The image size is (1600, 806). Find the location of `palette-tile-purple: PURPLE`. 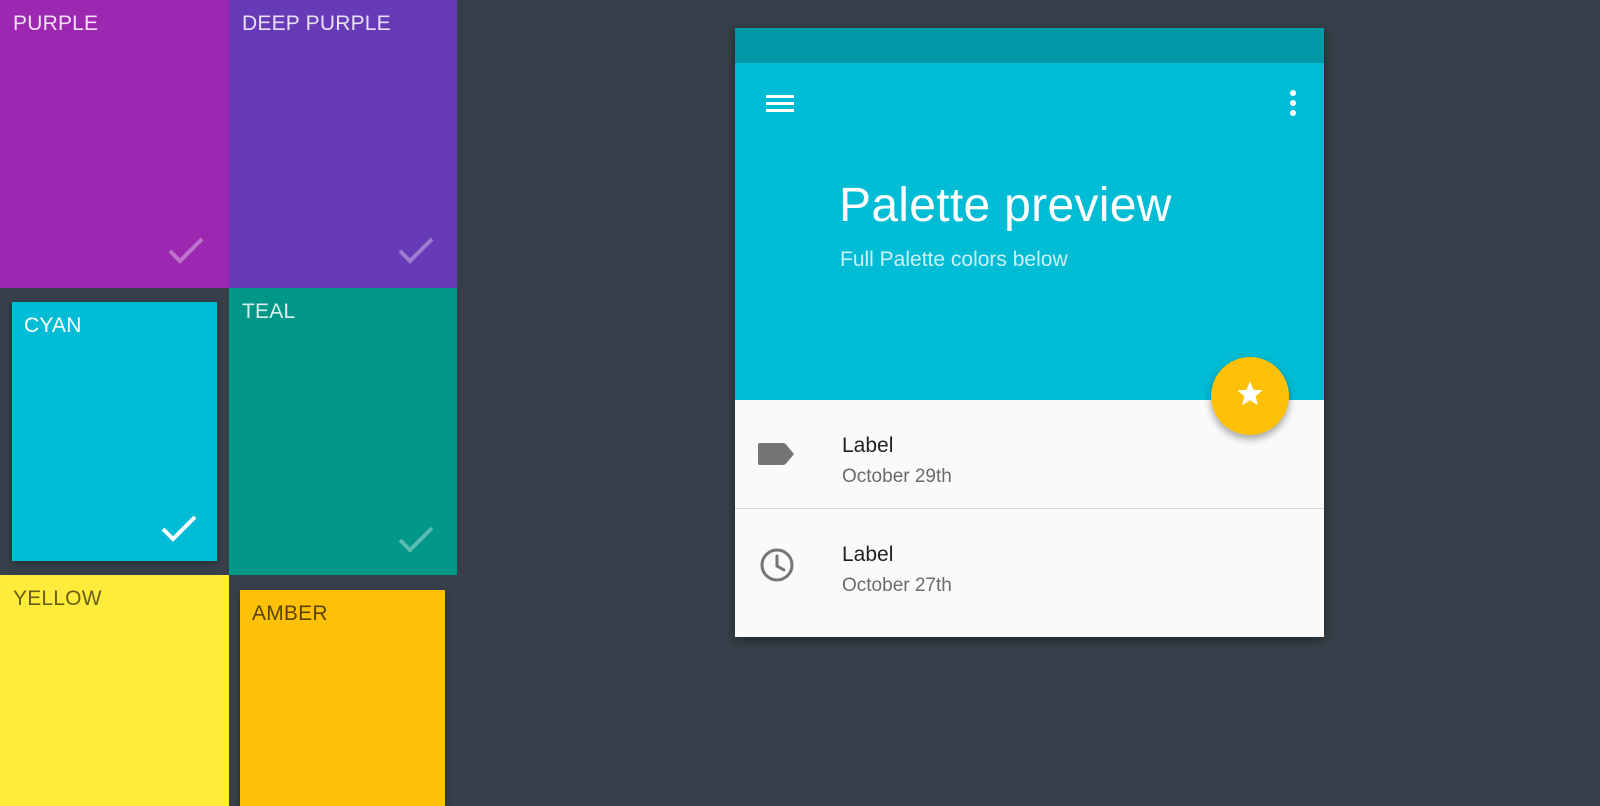

palette-tile-purple: PURPLE is located at coordinates (114, 144).